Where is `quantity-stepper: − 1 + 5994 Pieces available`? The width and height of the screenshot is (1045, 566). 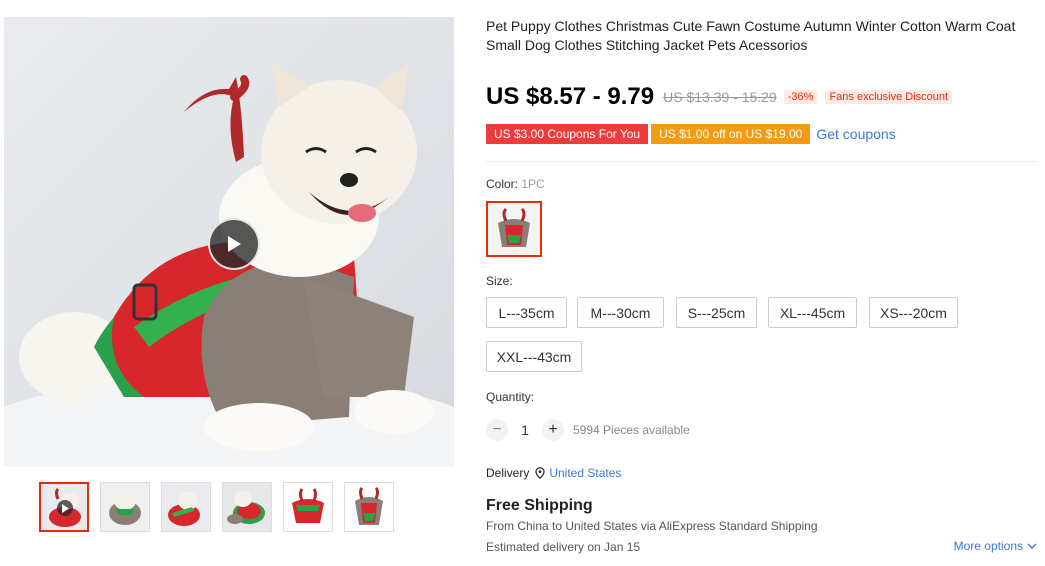 quantity-stepper: − 1 + 5994 Pieces available is located at coordinates (588, 430).